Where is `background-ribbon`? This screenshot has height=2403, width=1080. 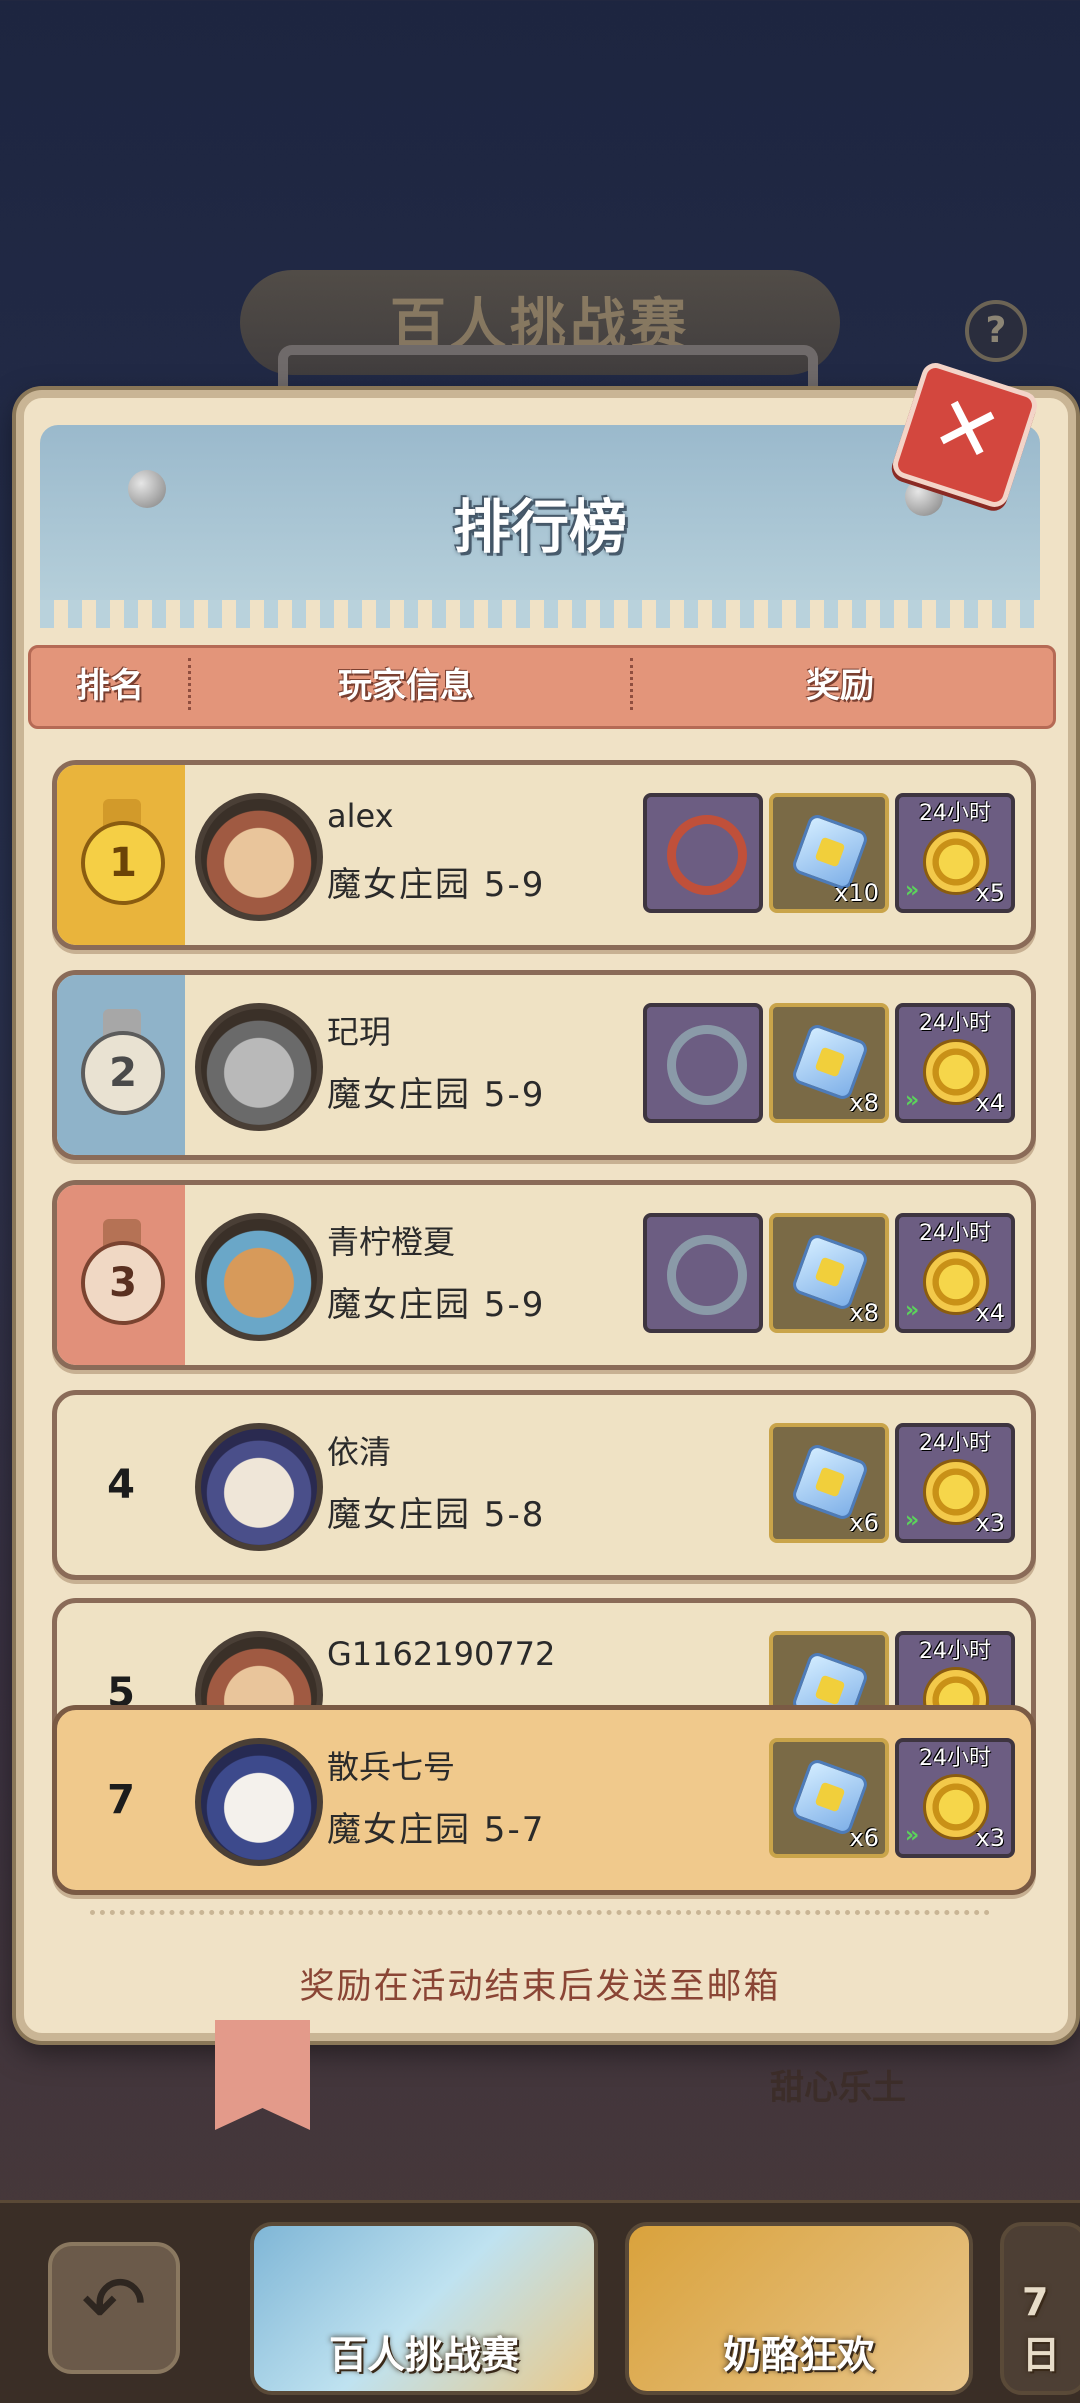 background-ribbon is located at coordinates (262, 2075).